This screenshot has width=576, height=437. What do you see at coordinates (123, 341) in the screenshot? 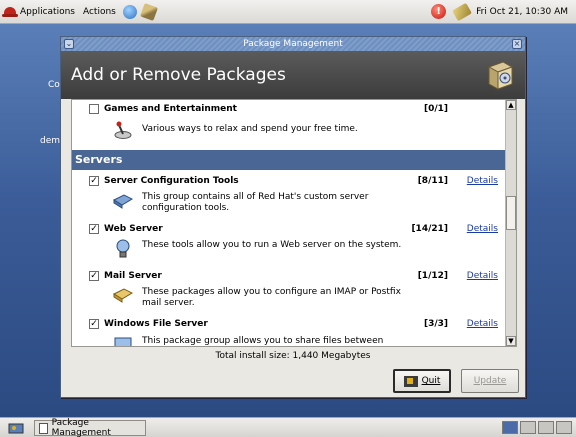
I see `file-server-icon` at bounding box center [123, 341].